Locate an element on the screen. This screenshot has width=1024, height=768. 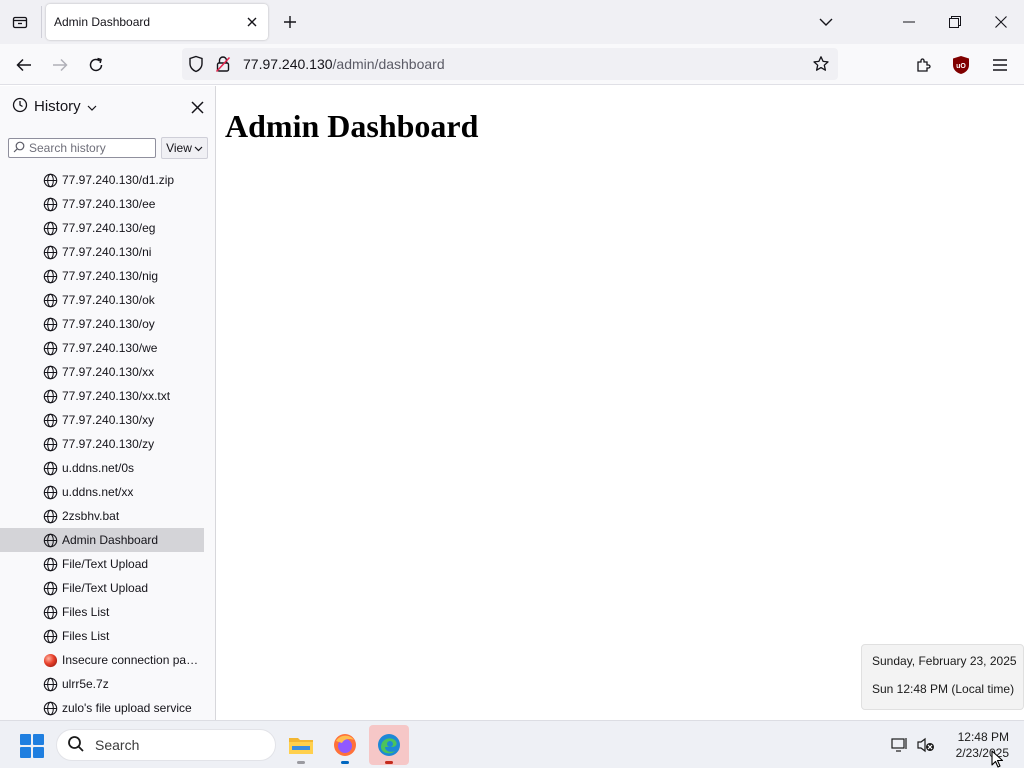
history-item: 77.97.240.130/oy is located at coordinates (102, 324).